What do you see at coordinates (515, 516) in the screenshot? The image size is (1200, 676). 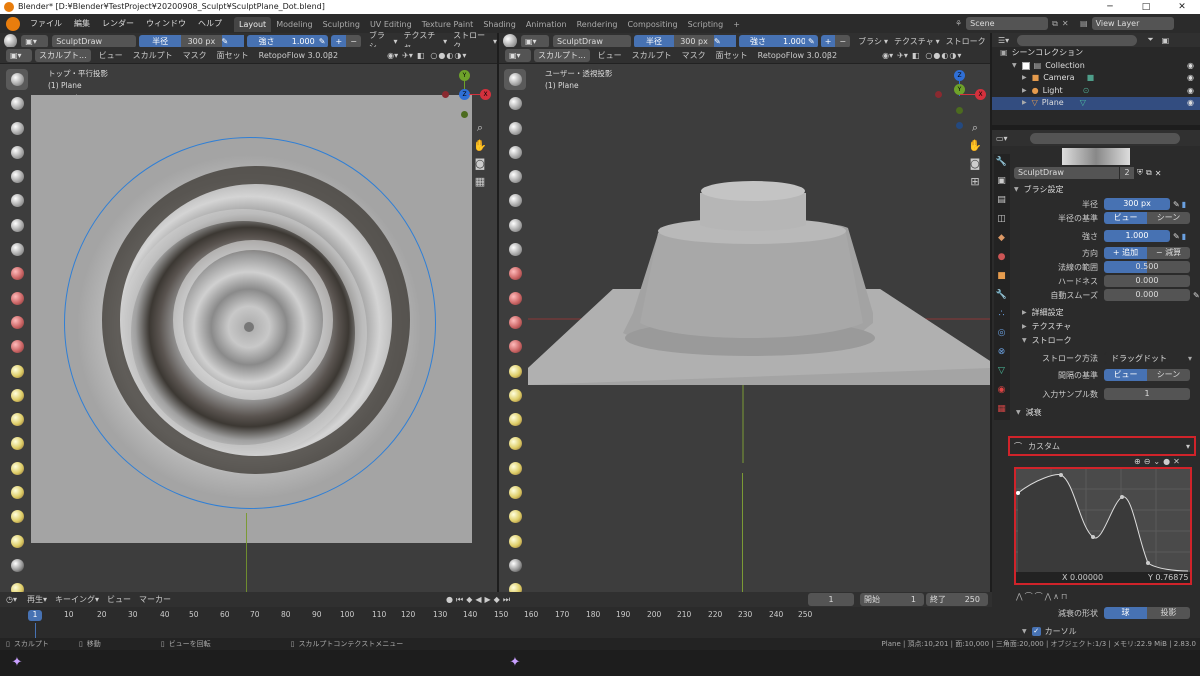 I see `tool-thumb` at bounding box center [515, 516].